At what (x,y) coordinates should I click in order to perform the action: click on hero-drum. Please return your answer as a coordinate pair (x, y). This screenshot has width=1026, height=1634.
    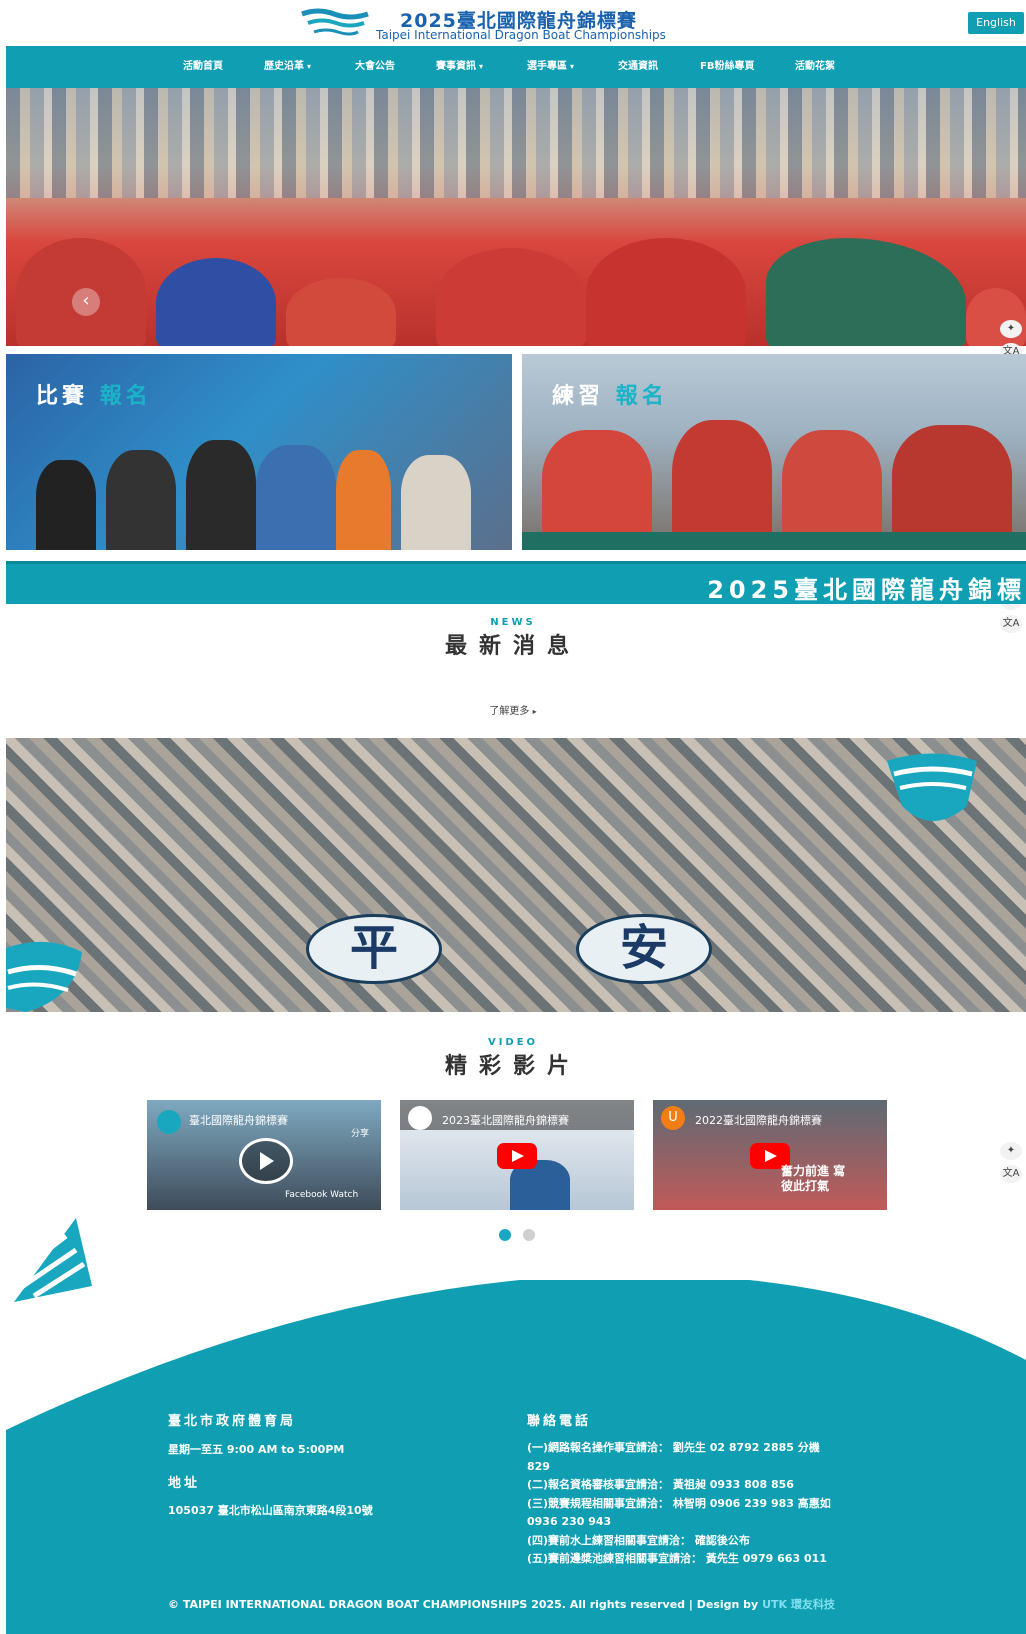
    Looking at the image, I should click on (996, 317).